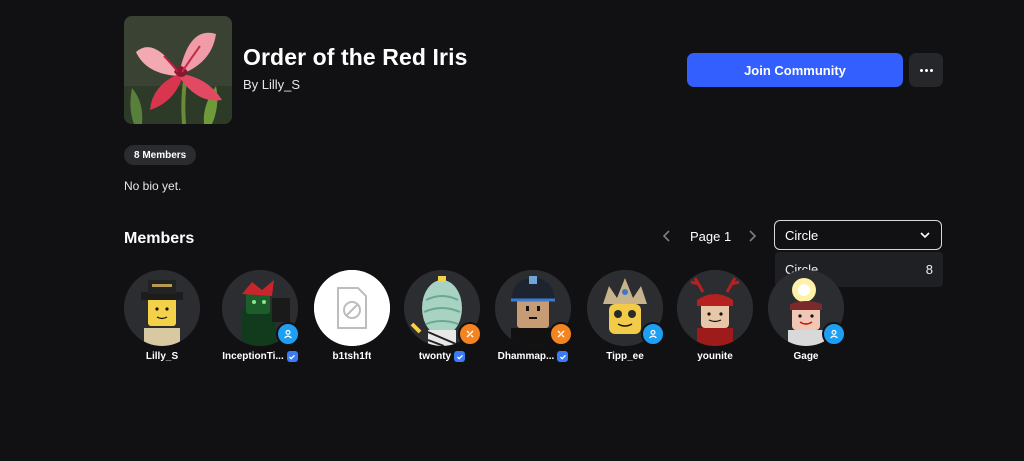 The image size is (1024, 461). I want to click on join-community-button: Join Community, so click(795, 70).